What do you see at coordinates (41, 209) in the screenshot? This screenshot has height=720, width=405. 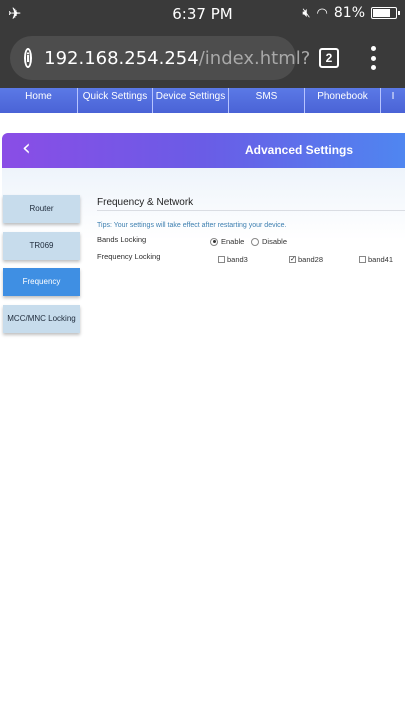 I see `side-item-router: Router` at bounding box center [41, 209].